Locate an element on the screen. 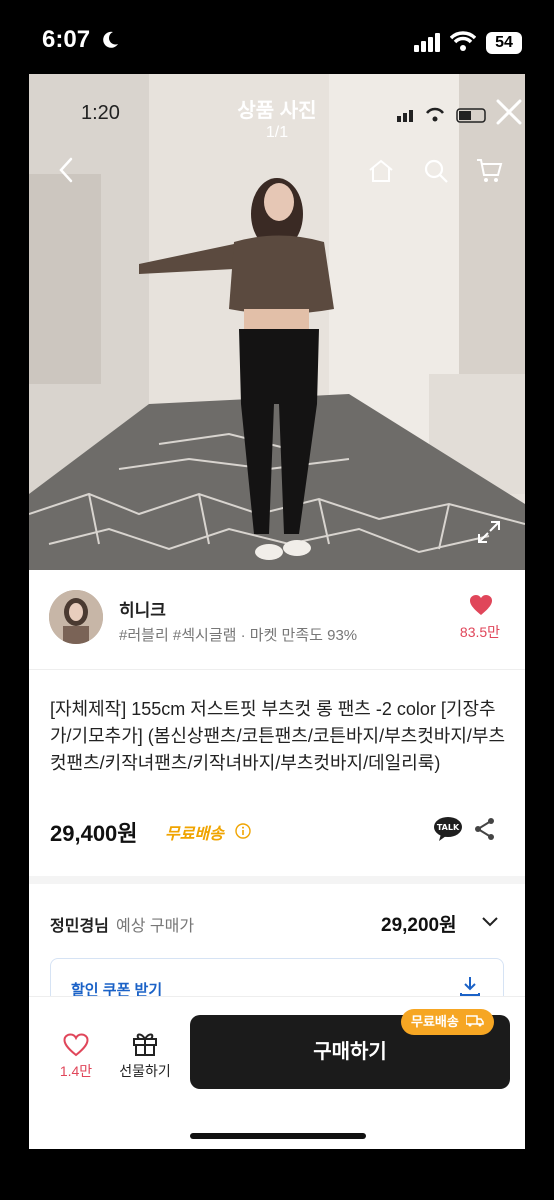  section-divider is located at coordinates (277, 880).